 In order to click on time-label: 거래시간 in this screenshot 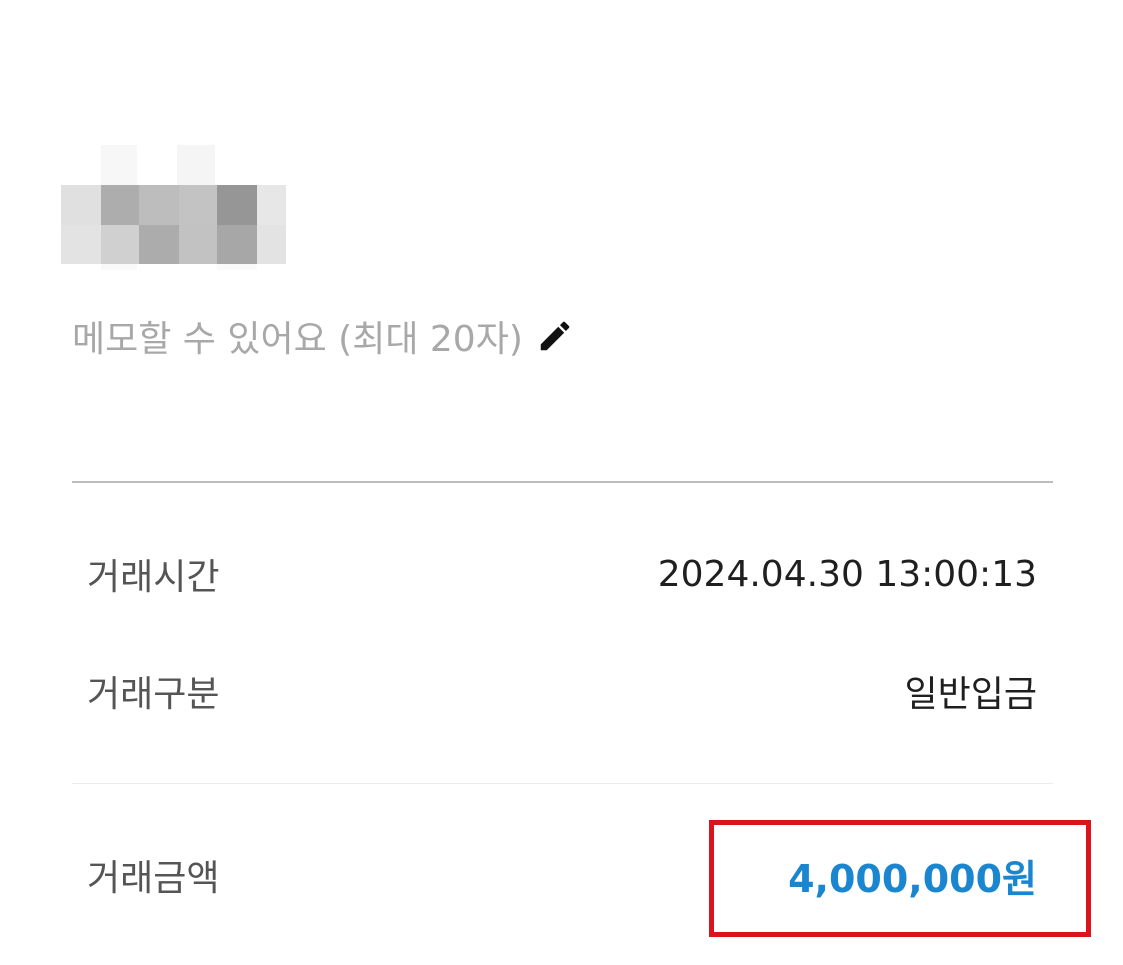, I will do `click(153, 577)`.